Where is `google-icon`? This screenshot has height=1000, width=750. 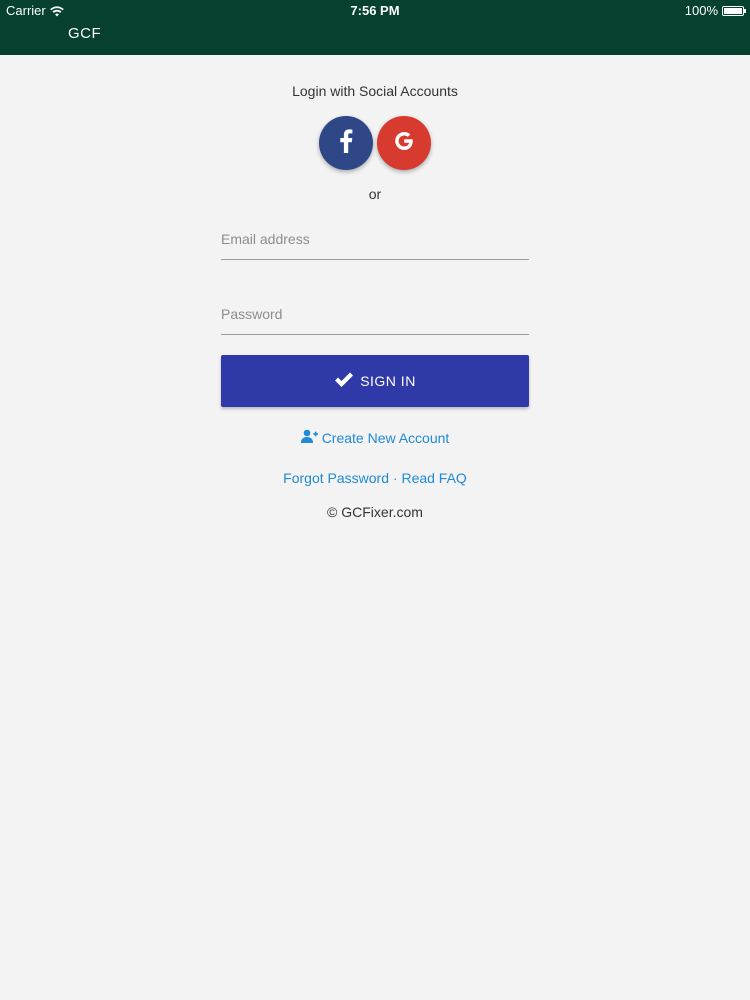 google-icon is located at coordinates (404, 143).